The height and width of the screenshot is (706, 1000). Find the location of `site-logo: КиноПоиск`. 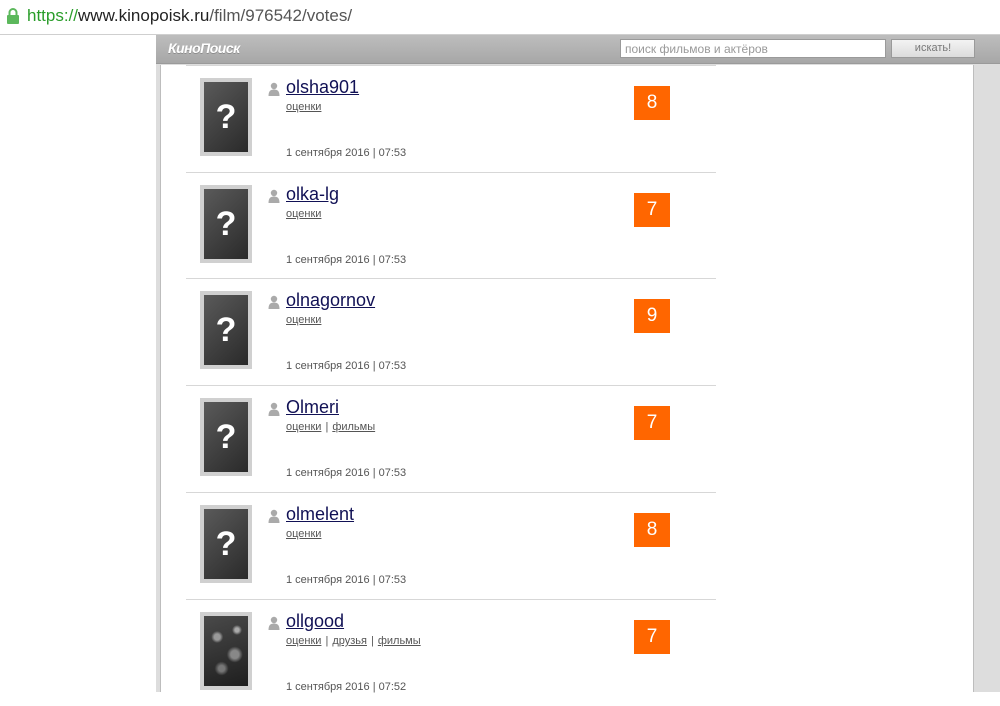

site-logo: КиноПоиск is located at coordinates (204, 48).